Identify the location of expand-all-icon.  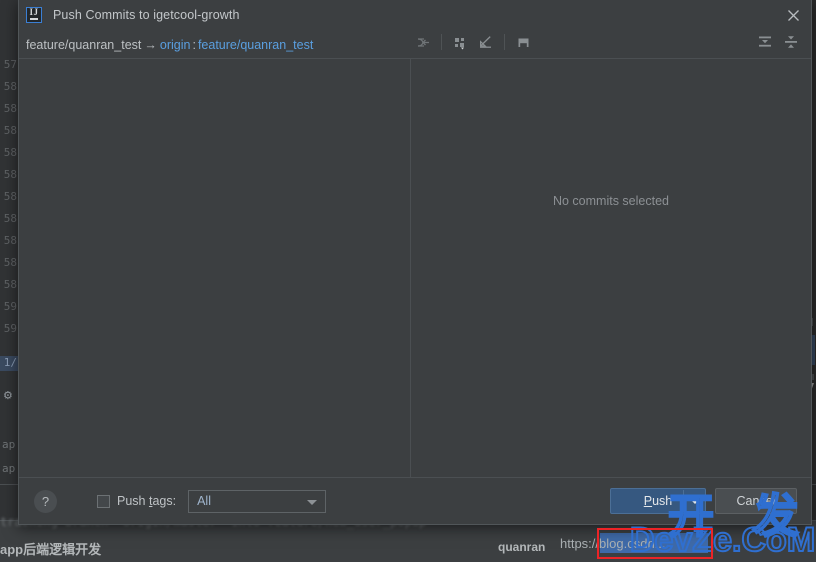
(765, 42).